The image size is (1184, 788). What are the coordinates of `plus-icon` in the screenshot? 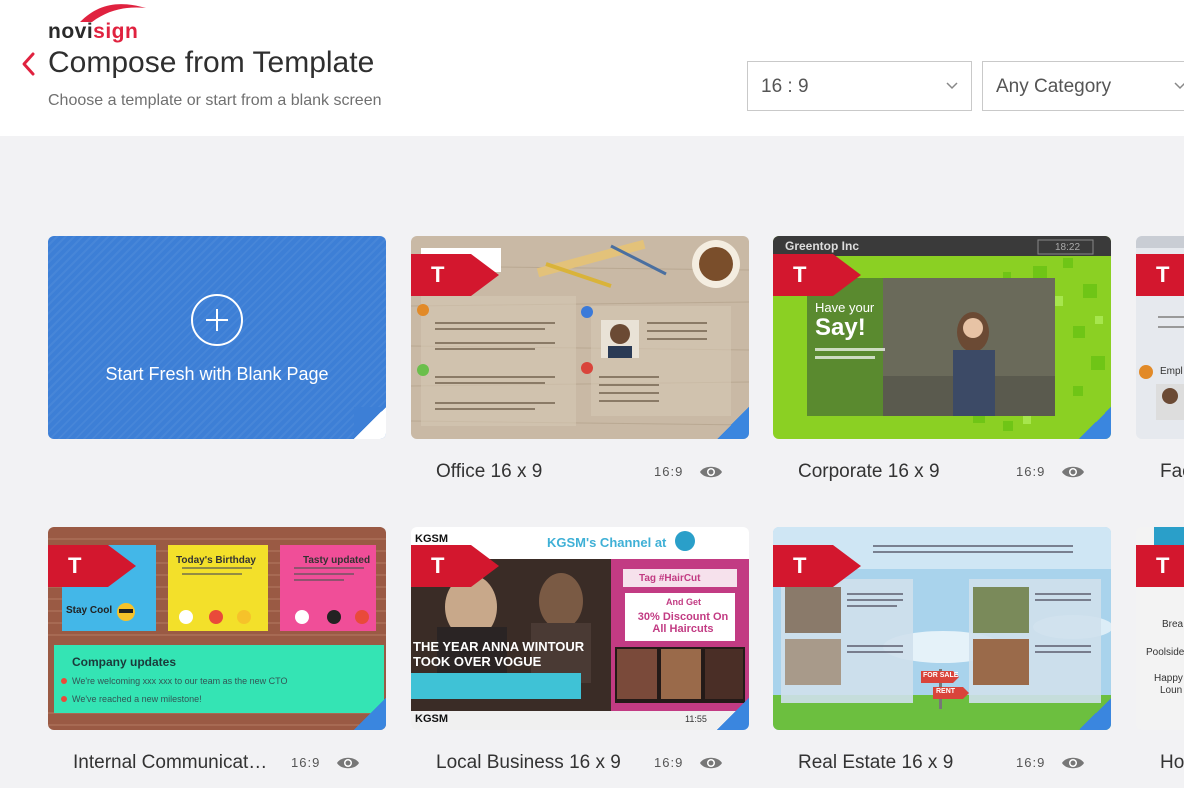 It's located at (217, 320).